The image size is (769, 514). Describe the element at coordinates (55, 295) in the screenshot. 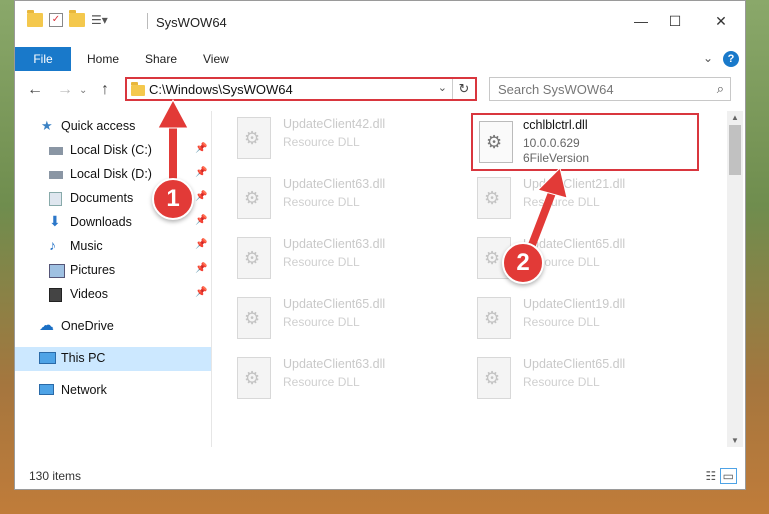

I see `videos-icon` at that location.